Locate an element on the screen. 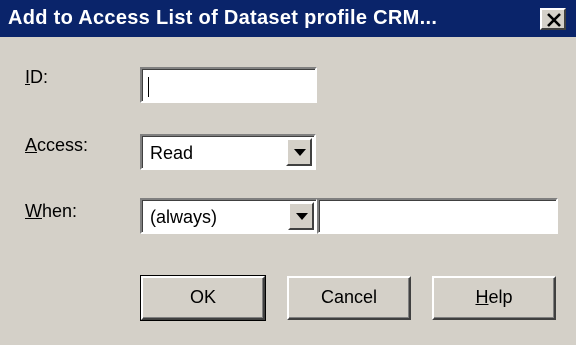 The image size is (576, 345). id-label: ID: is located at coordinates (37, 77).